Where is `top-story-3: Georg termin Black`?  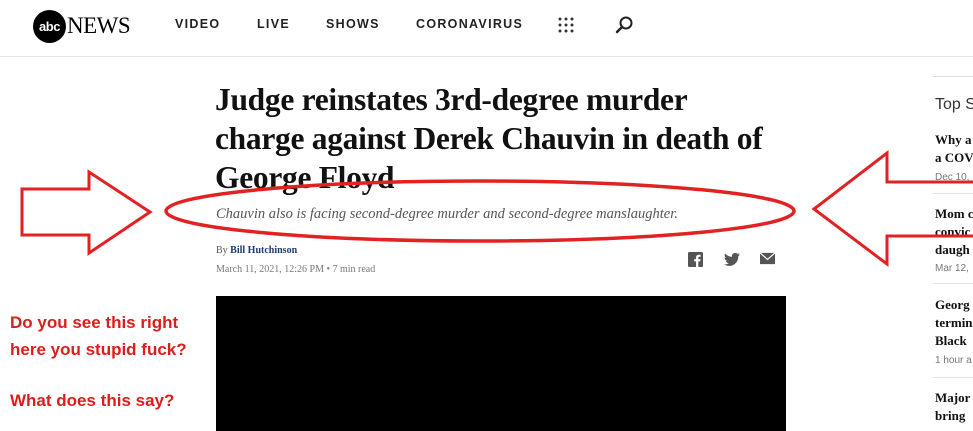 top-story-3: Georg termin Black is located at coordinates (954, 323).